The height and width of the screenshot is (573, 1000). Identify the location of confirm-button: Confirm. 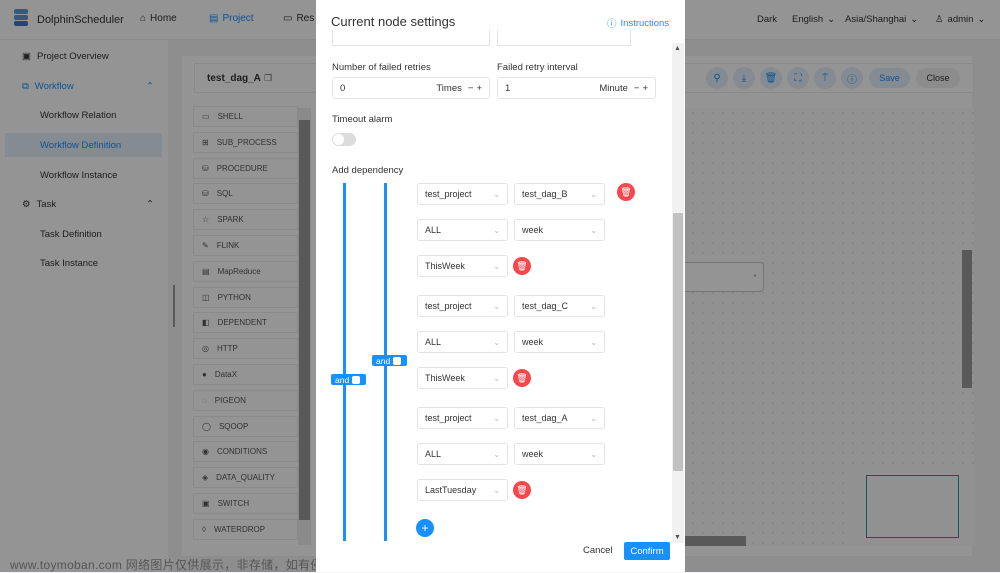
(647, 551).